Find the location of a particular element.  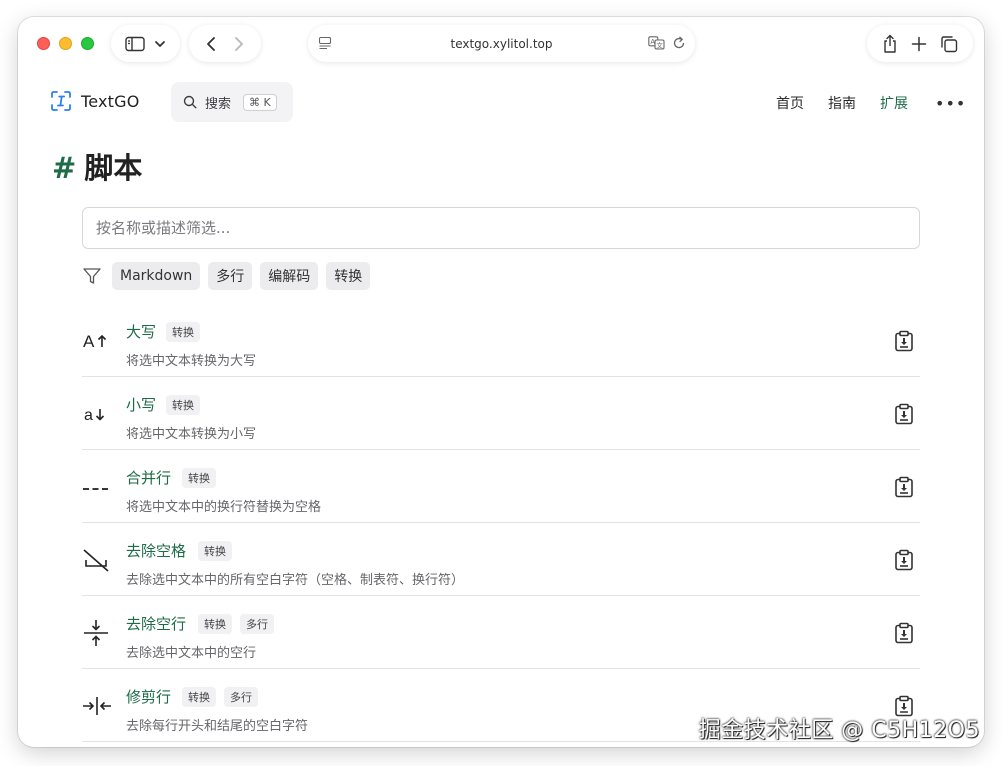

svg-text: 文 is located at coordinates (659, 44).